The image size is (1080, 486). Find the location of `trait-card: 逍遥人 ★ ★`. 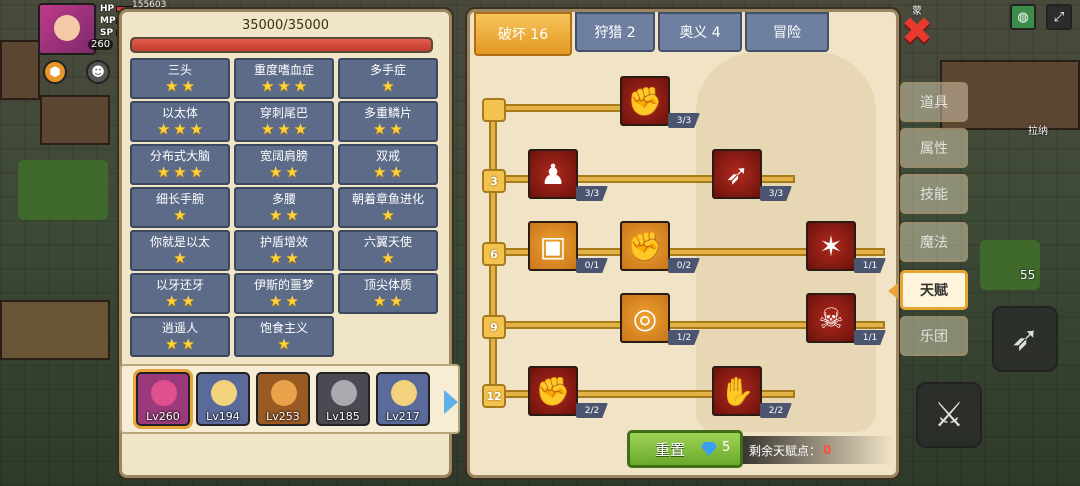

trait-card: 逍遥人 ★ ★ is located at coordinates (180, 336).